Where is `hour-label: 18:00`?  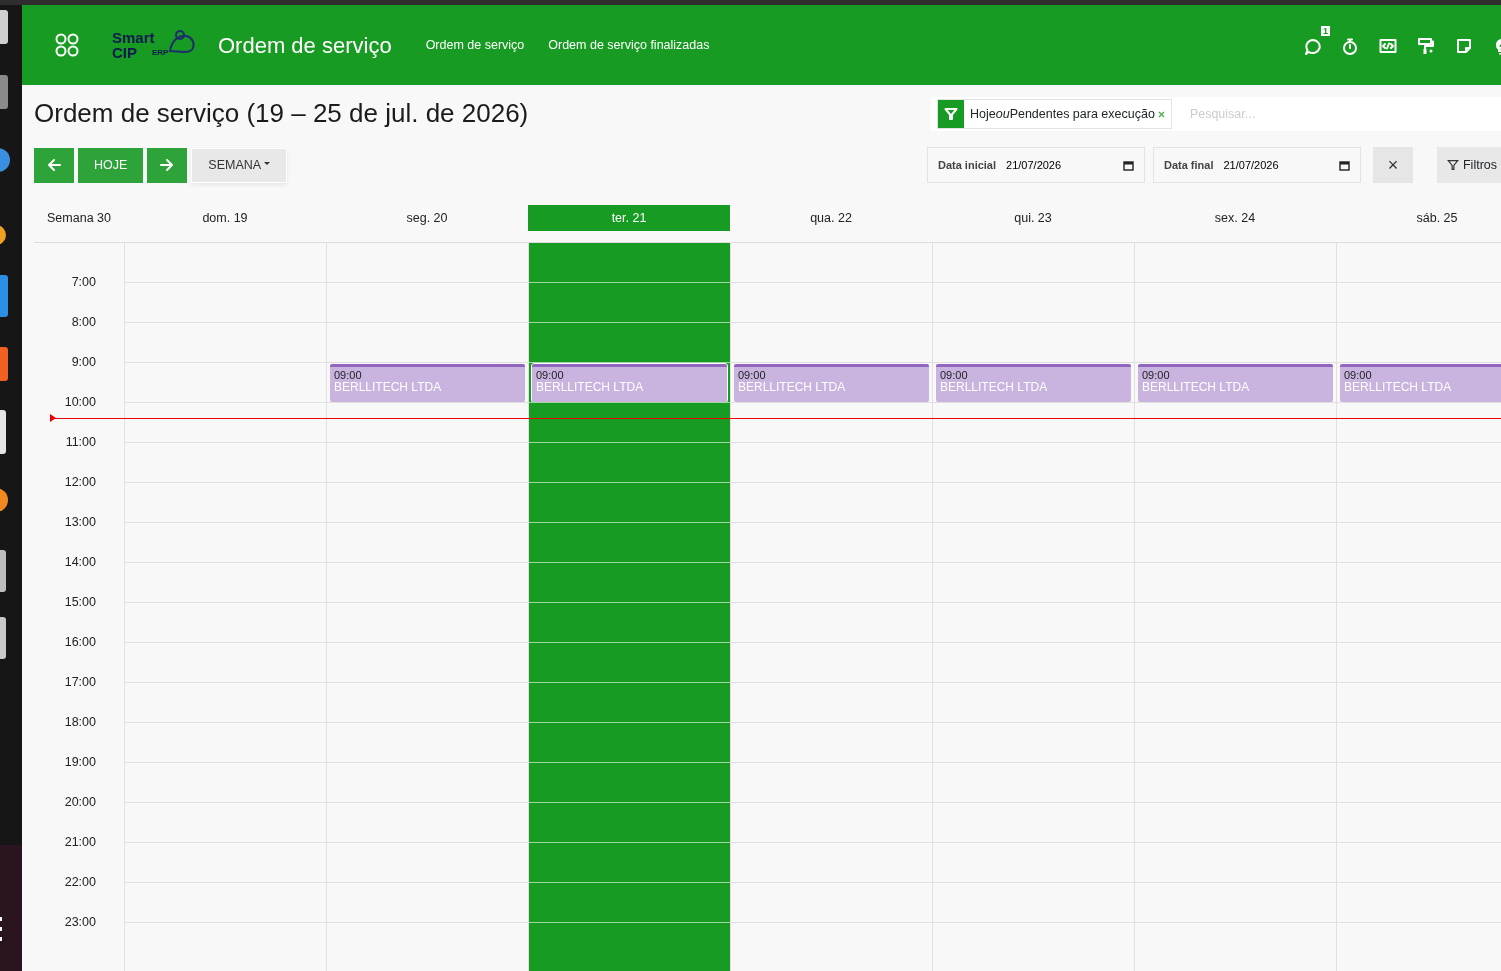
hour-label: 18:00 is located at coordinates (80, 722).